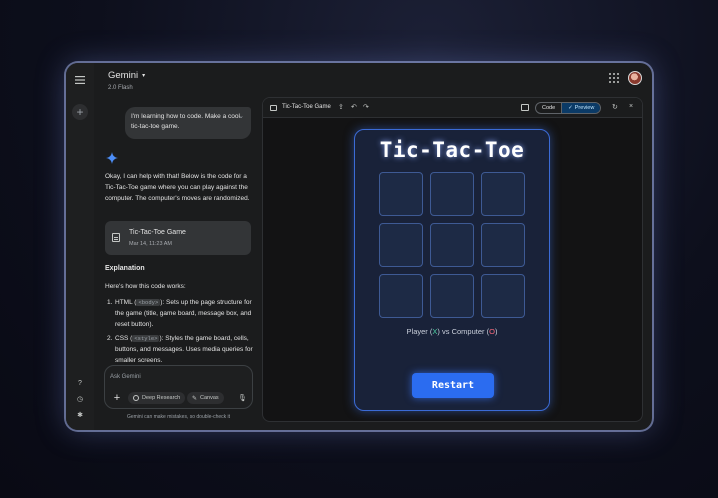 The width and height of the screenshot is (718, 498). What do you see at coordinates (453, 385) in the screenshot?
I see `restart-button: Restart` at bounding box center [453, 385].